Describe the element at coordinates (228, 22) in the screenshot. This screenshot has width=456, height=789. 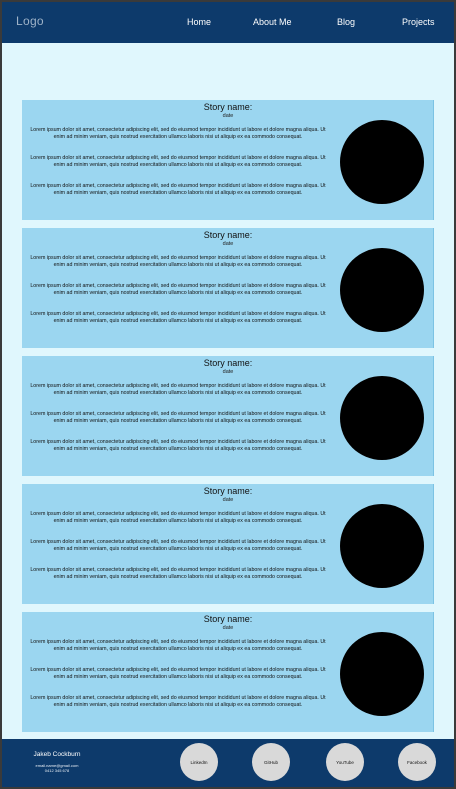
I see `top-navbar: Logo Home About Me Blog Projects` at that location.